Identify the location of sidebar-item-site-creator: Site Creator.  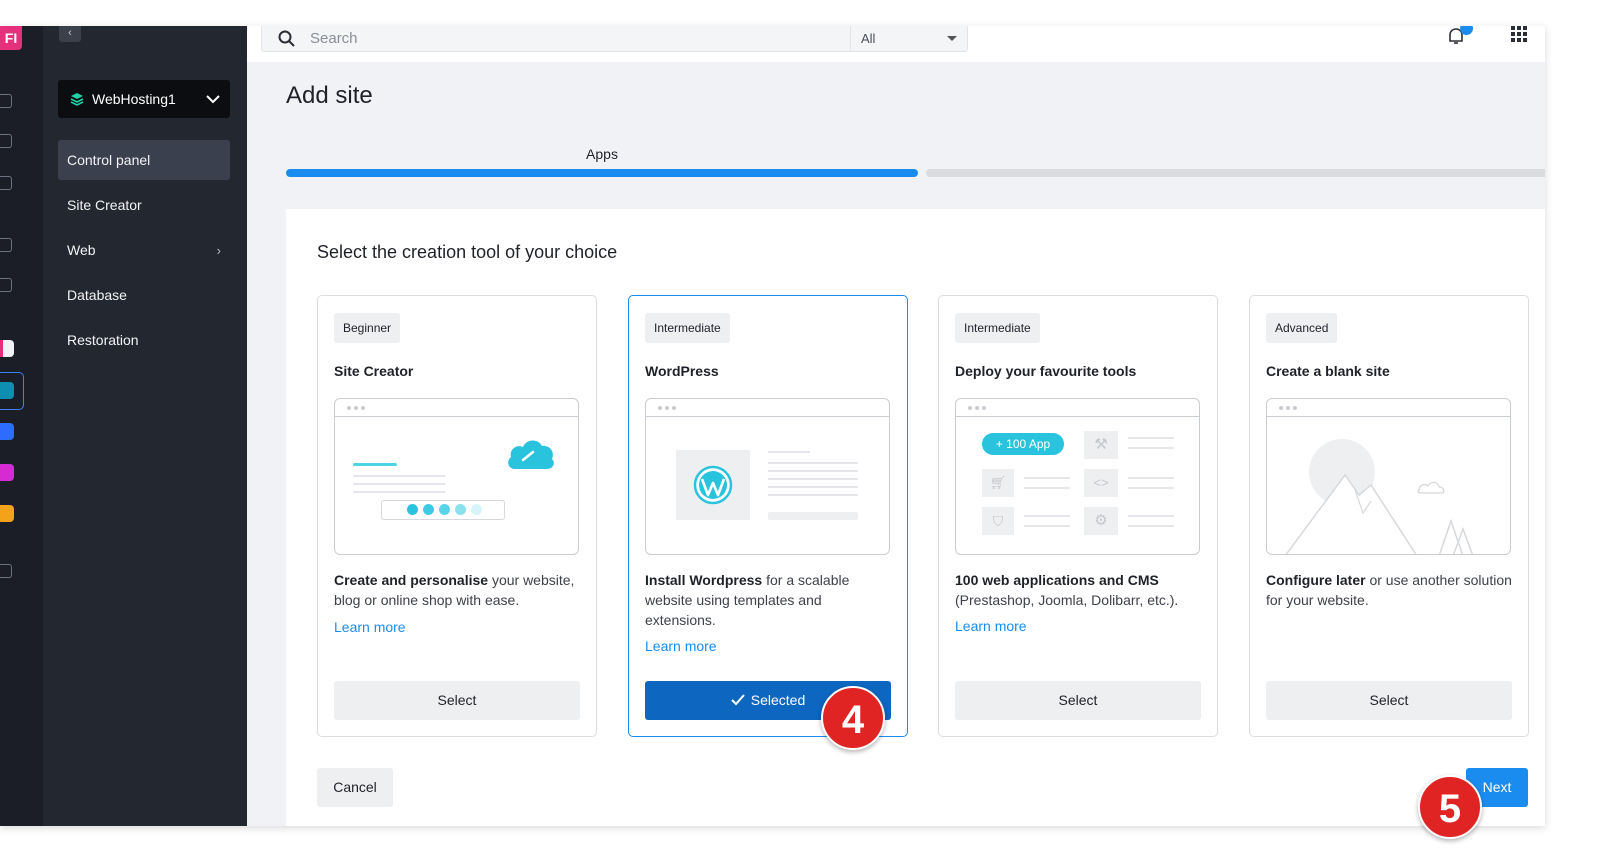
(144, 205).